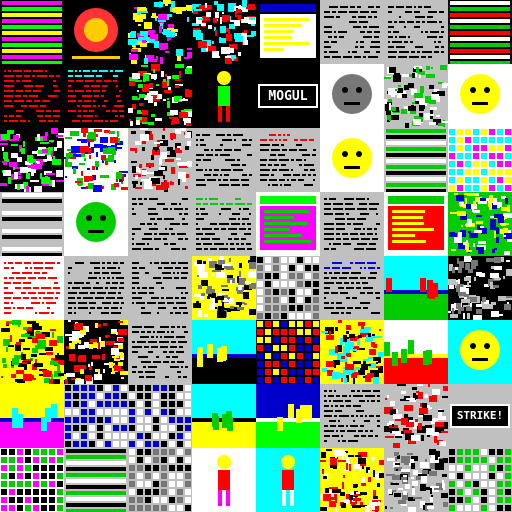 This screenshot has height=512, width=512. Describe the element at coordinates (480, 416) in the screenshot. I see `thumbnail-tile: STRIKE!` at that location.